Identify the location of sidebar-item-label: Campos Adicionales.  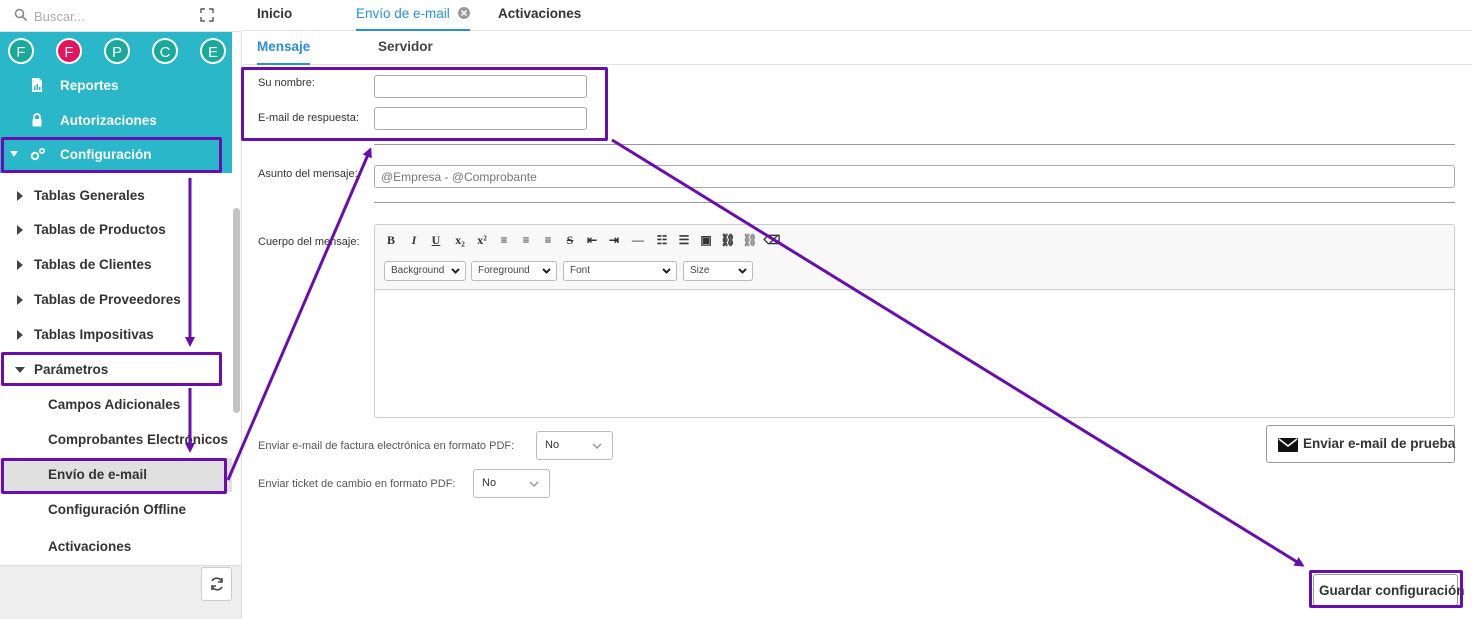
(114, 404).